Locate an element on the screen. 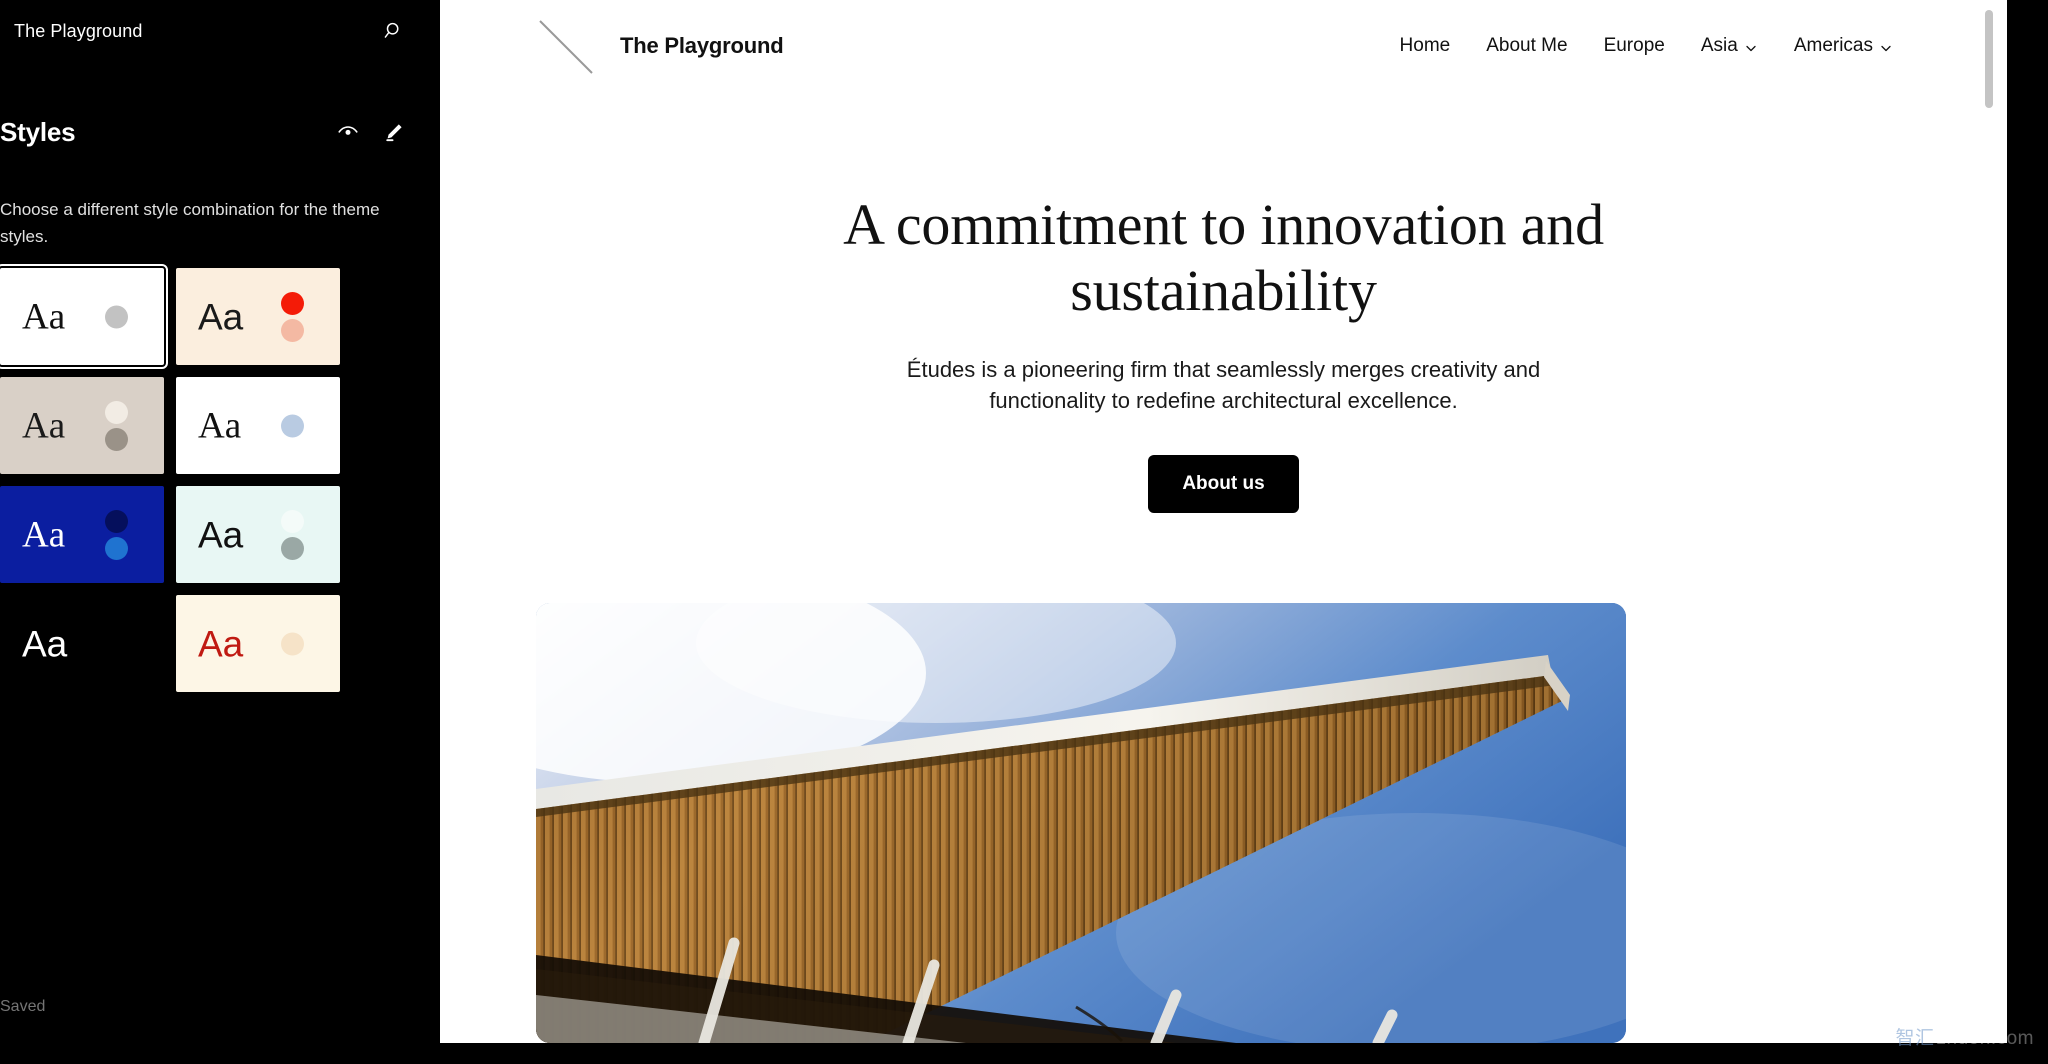 Image resolution: width=2048 pixels, height=1064 pixels. save-status-label: Saved is located at coordinates (23, 1006).